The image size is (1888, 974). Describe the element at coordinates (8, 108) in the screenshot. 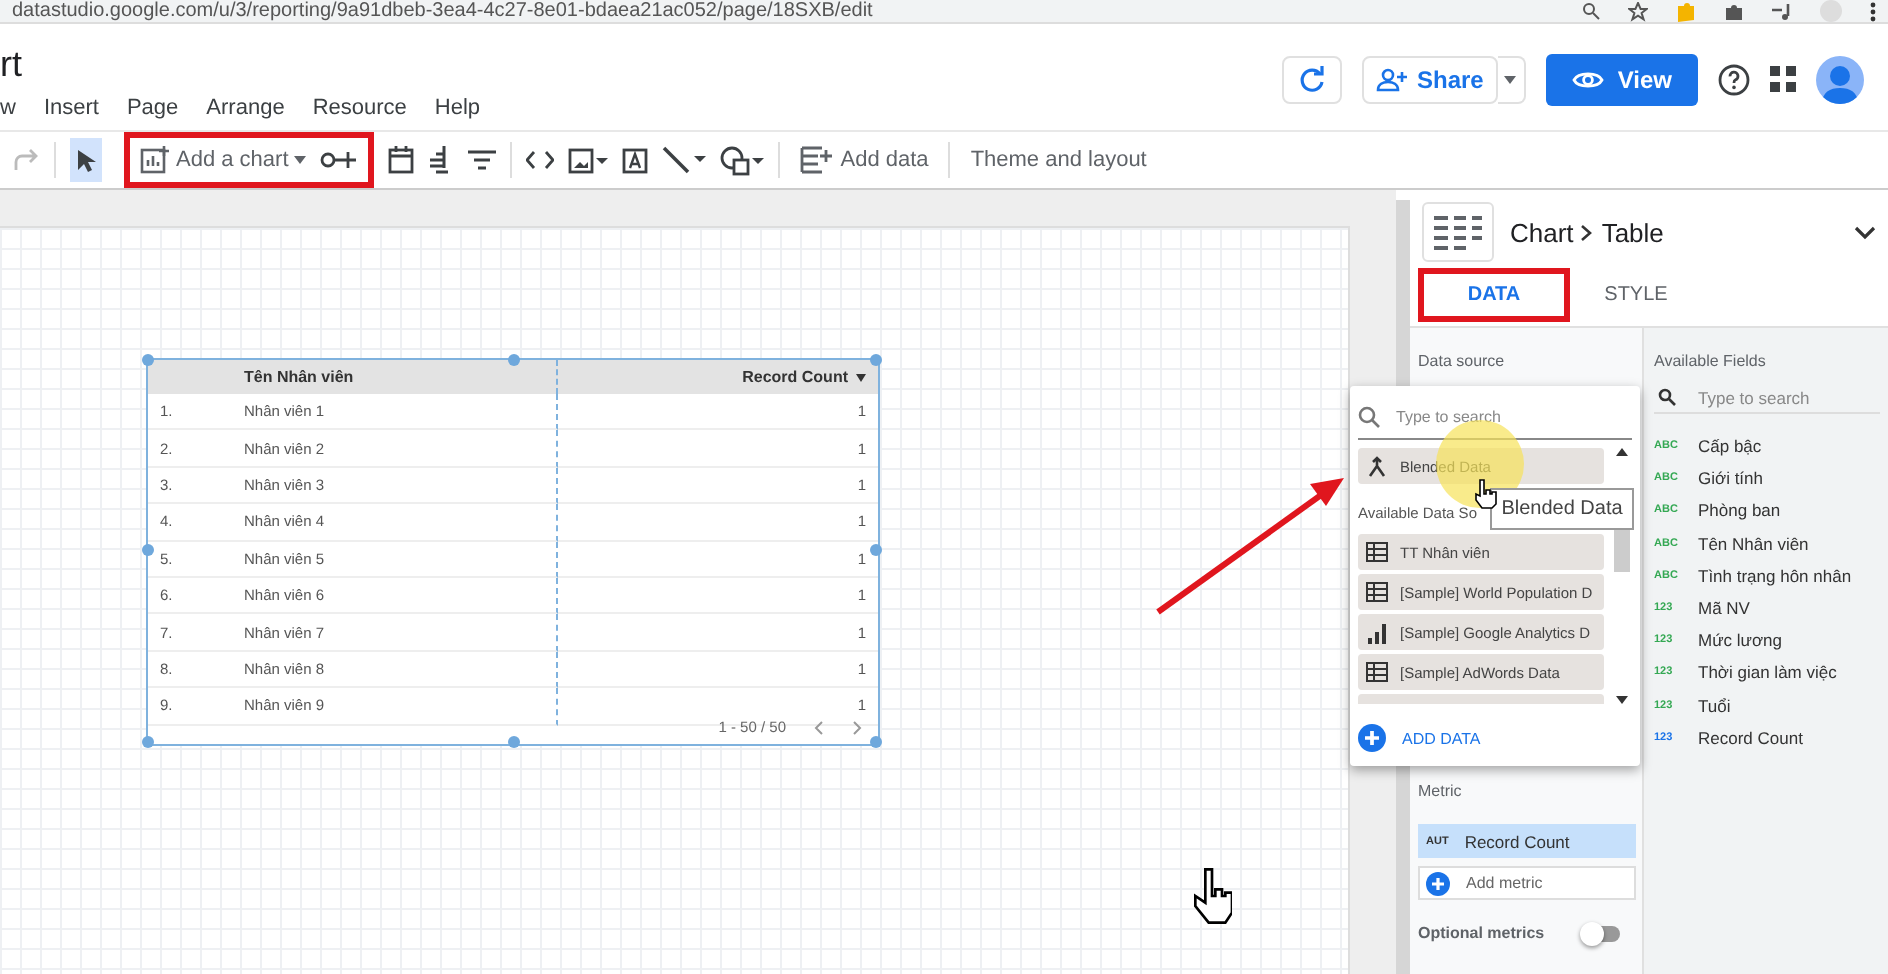

I see `menu-item: w` at that location.